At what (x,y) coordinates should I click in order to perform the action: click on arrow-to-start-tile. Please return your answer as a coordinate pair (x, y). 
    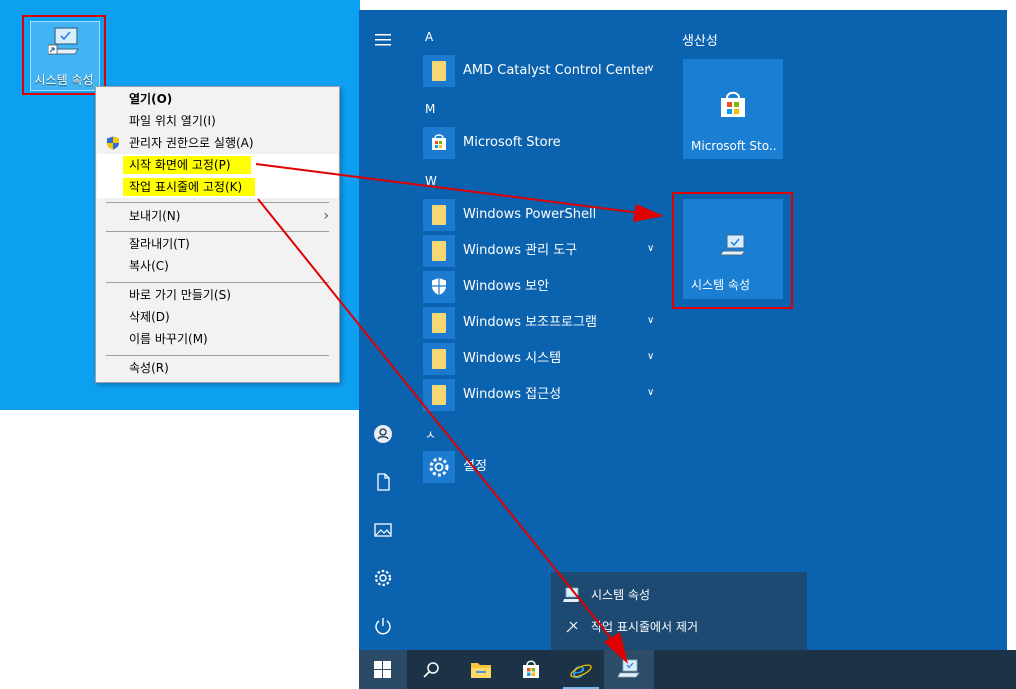
    Looking at the image, I should click on (448, 188).